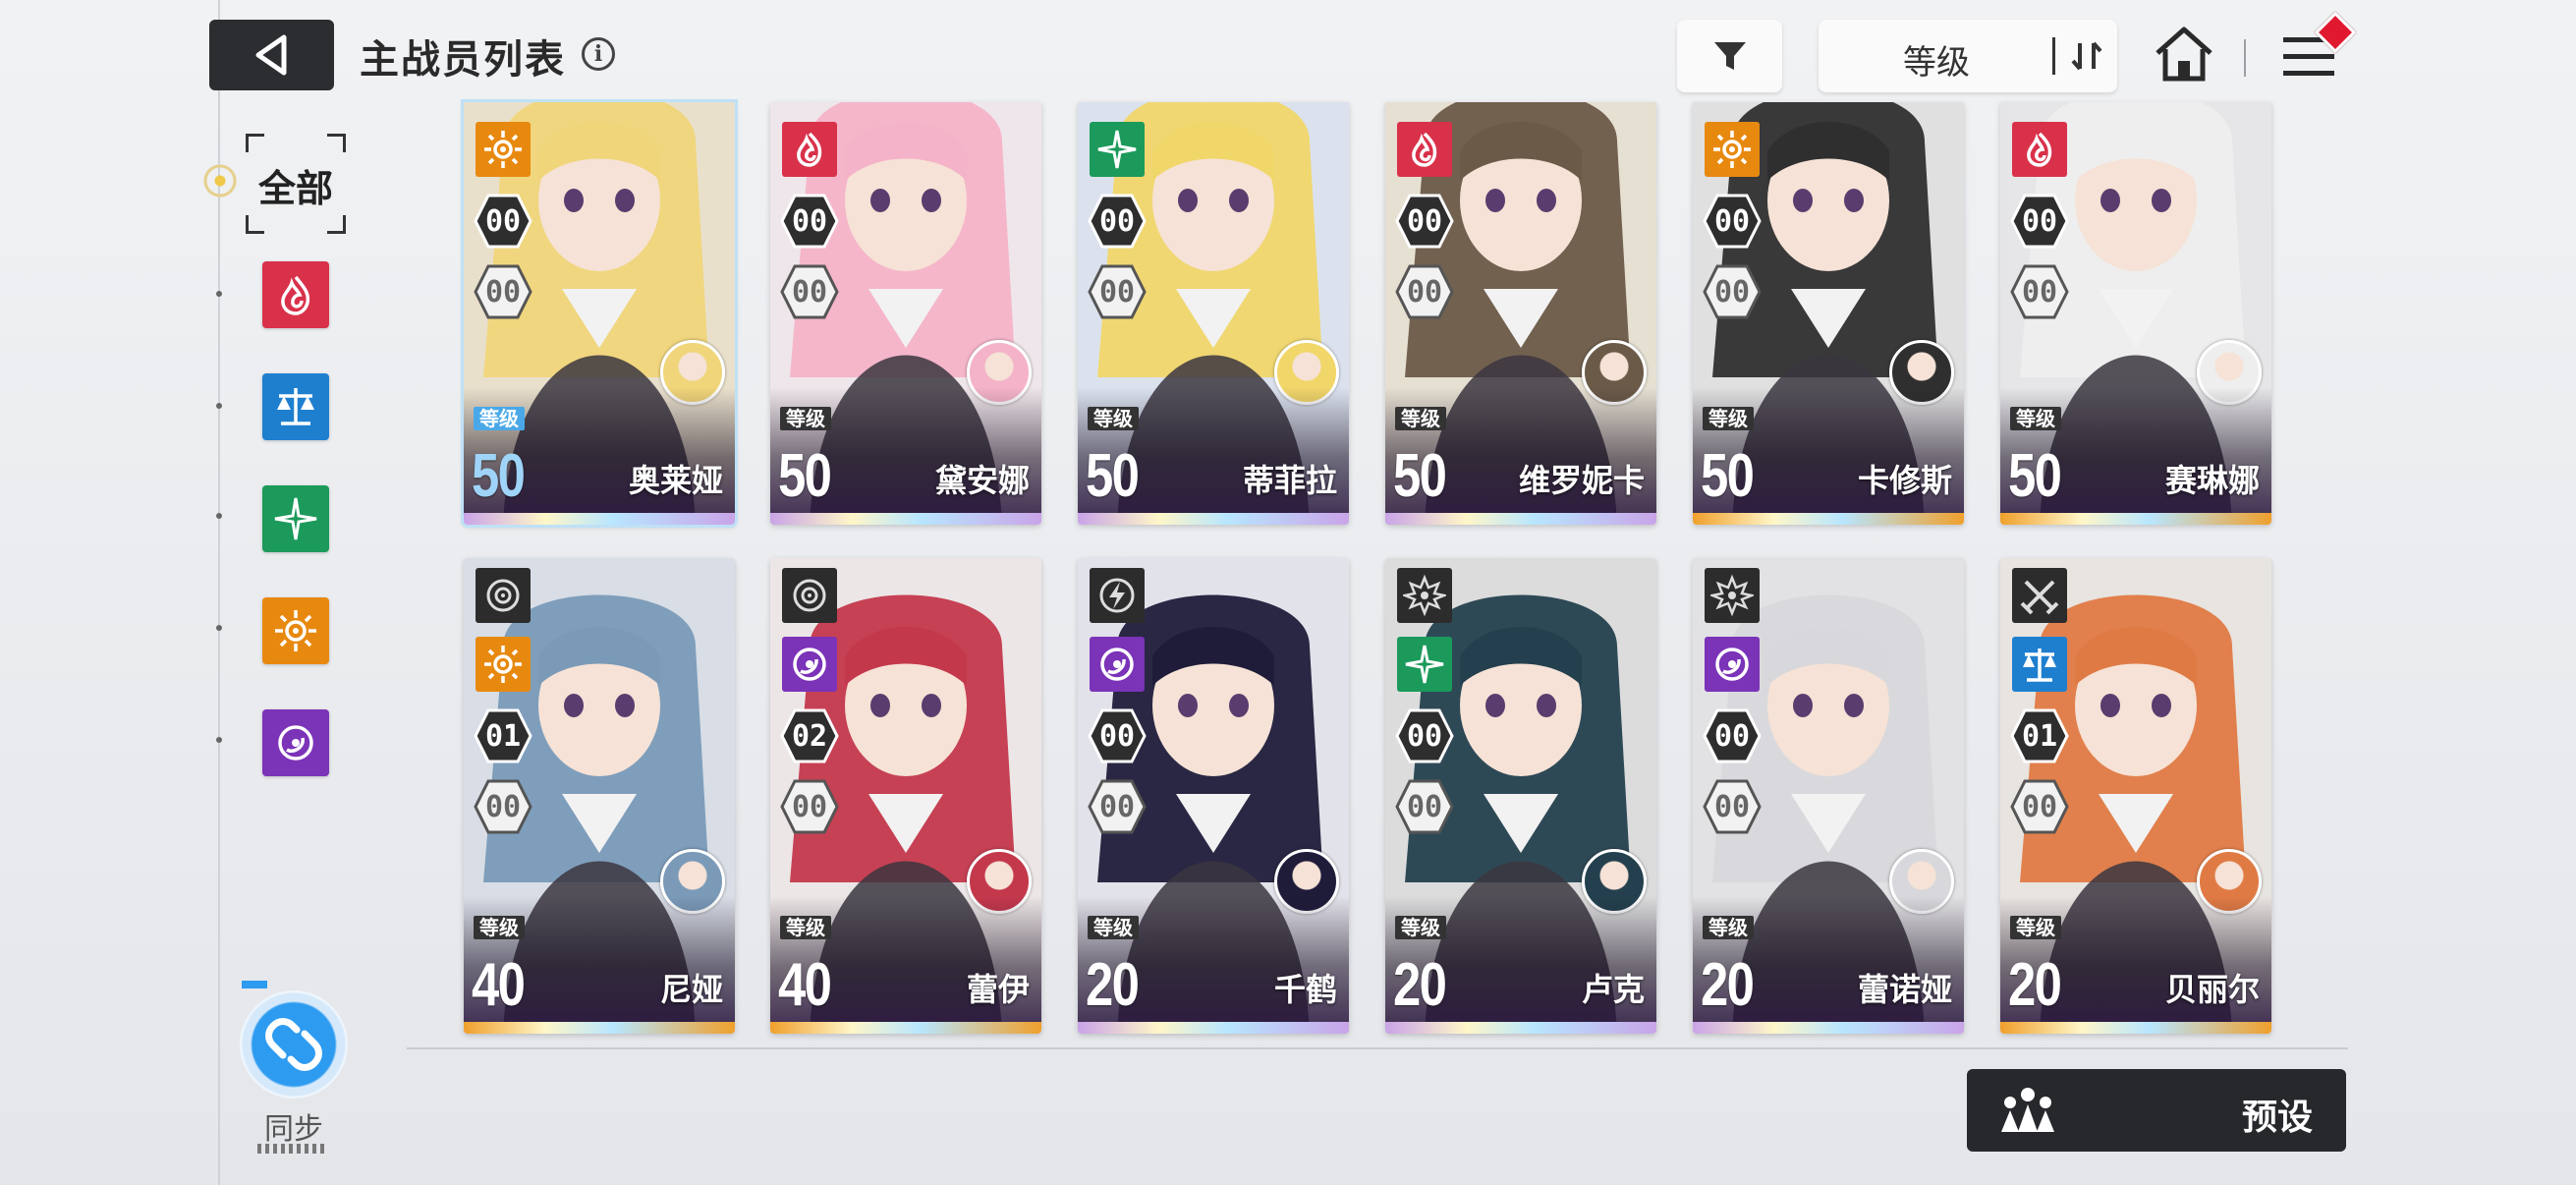 The height and width of the screenshot is (1185, 2576). Describe the element at coordinates (1828, 314) in the screenshot. I see `character-card: 00 00 等级 50 卡修斯` at that location.